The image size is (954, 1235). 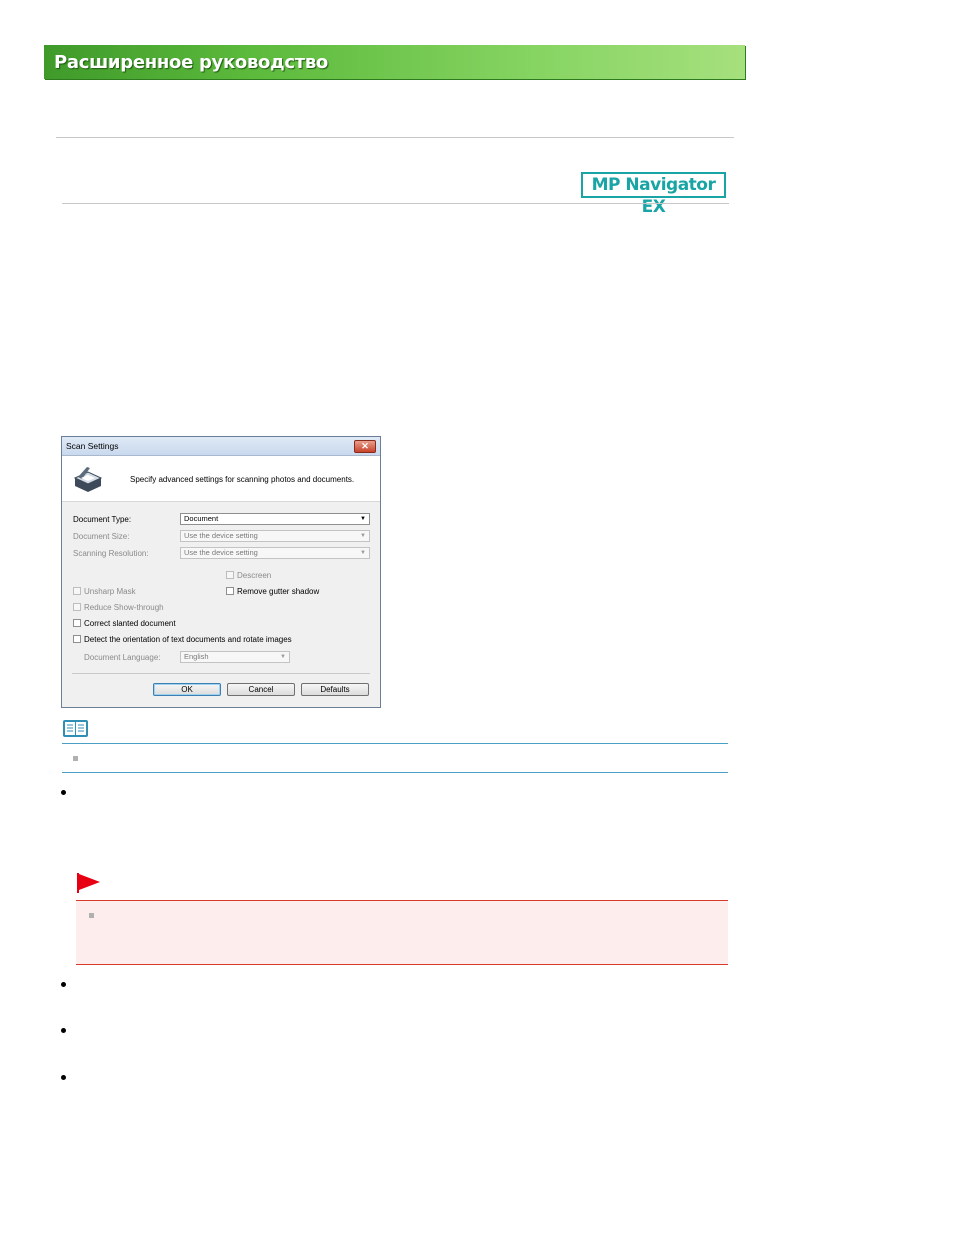 I want to click on close-button: ✕, so click(x=365, y=446).